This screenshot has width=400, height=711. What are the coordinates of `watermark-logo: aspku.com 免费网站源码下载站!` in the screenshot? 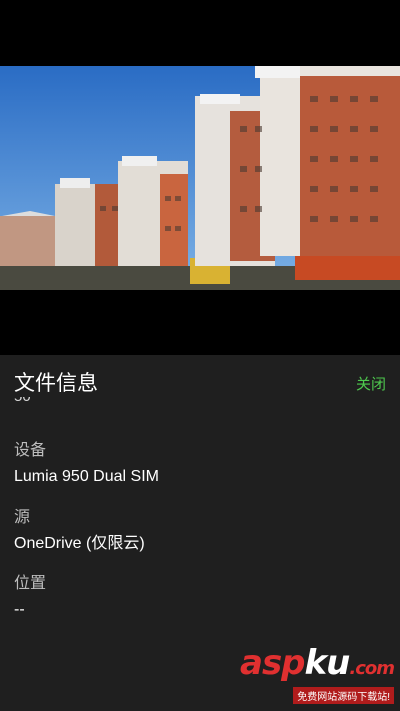 It's located at (317, 674).